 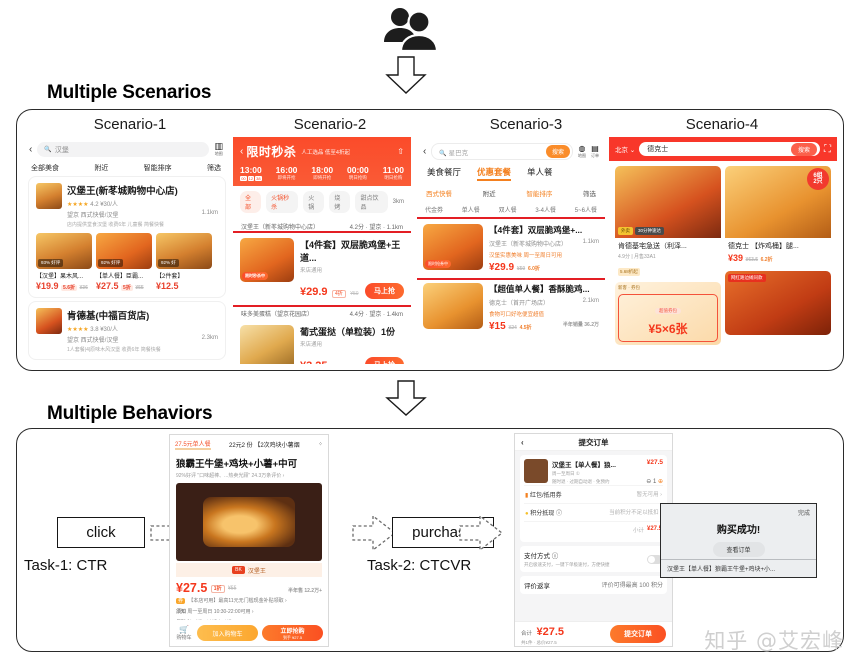 What do you see at coordinates (320, 444) in the screenshot?
I see `share-icon: ⁘` at bounding box center [320, 444].